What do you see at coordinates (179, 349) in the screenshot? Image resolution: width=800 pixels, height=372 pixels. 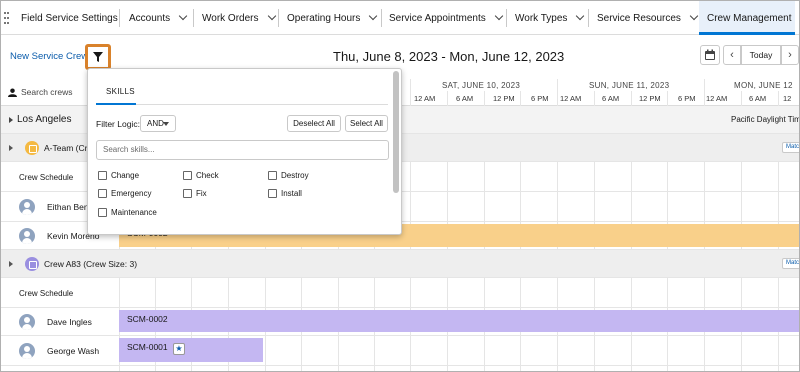 I see `star-icon: ★` at bounding box center [179, 349].